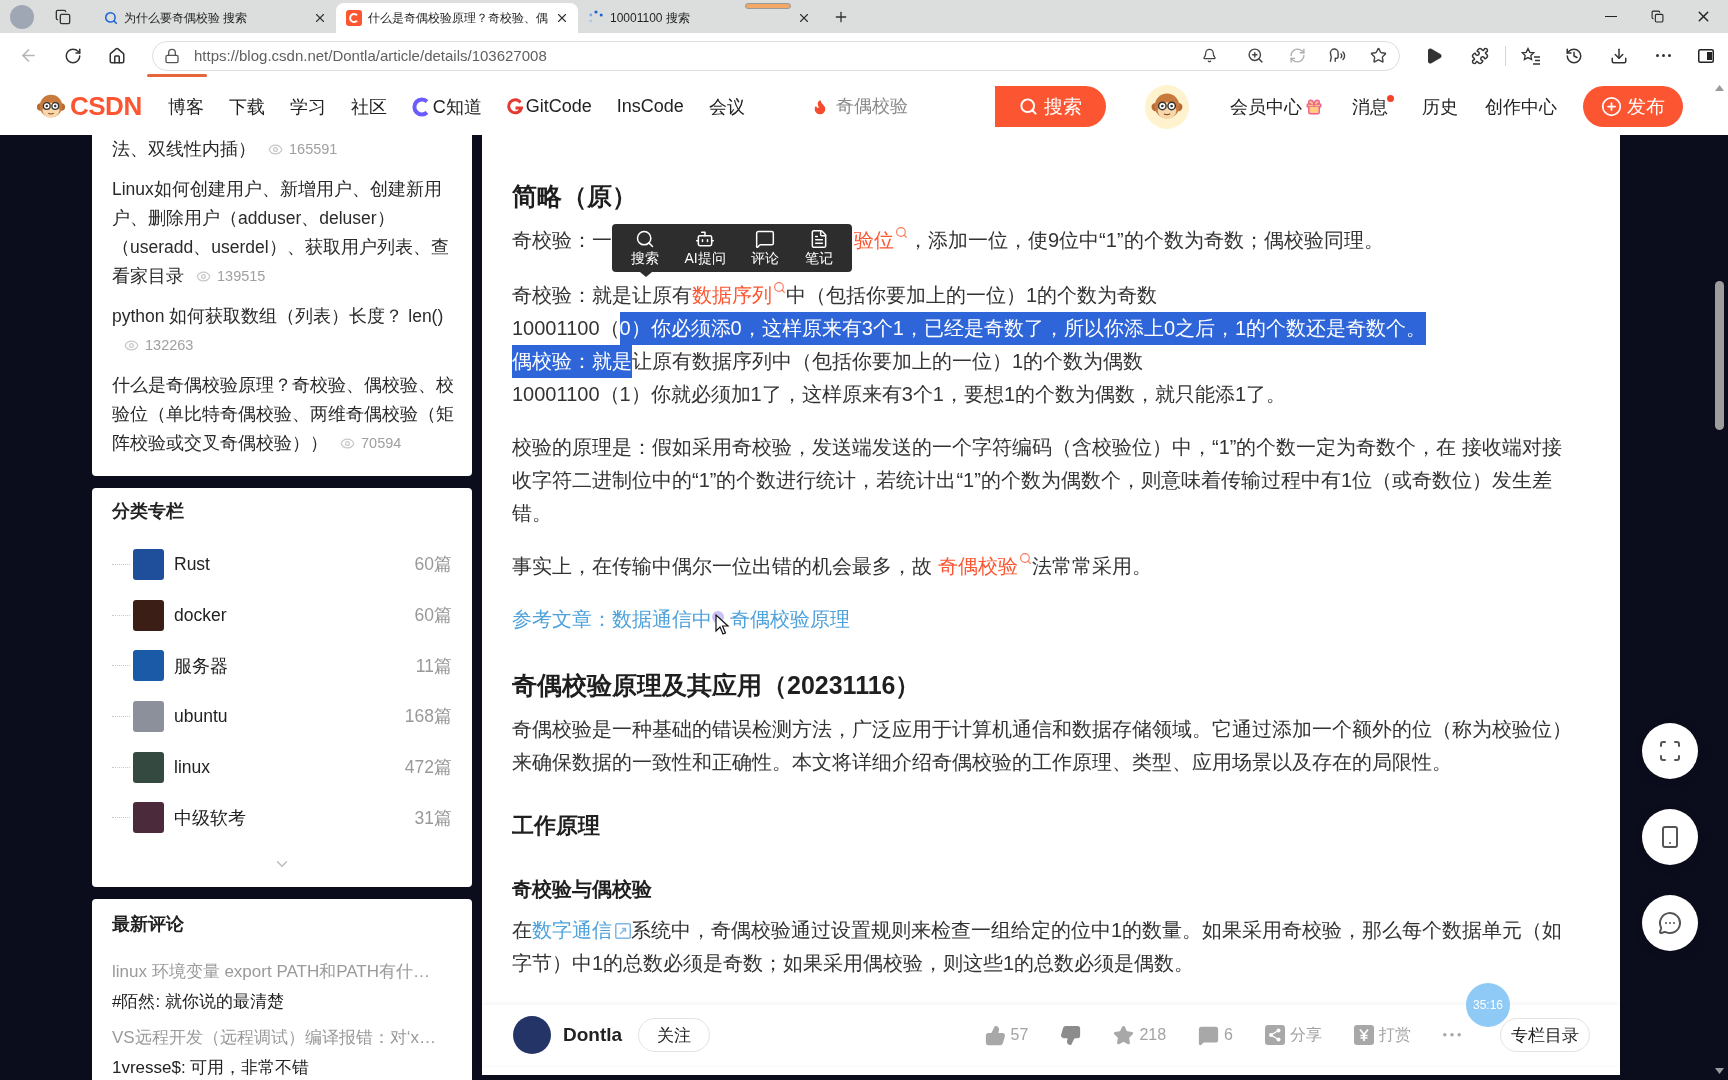 The image size is (1728, 1080). Describe the element at coordinates (549, 106) in the screenshot. I see `nav-link: GitCode` at that location.